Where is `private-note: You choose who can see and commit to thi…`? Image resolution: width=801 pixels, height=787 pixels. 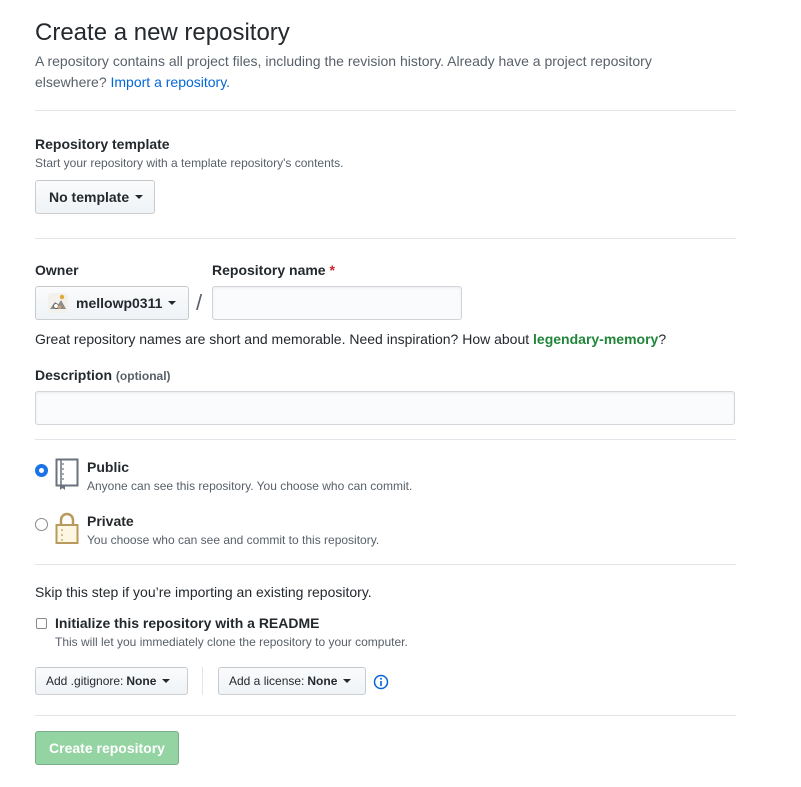
private-note: You choose who can see and commit to thi… is located at coordinates (233, 540).